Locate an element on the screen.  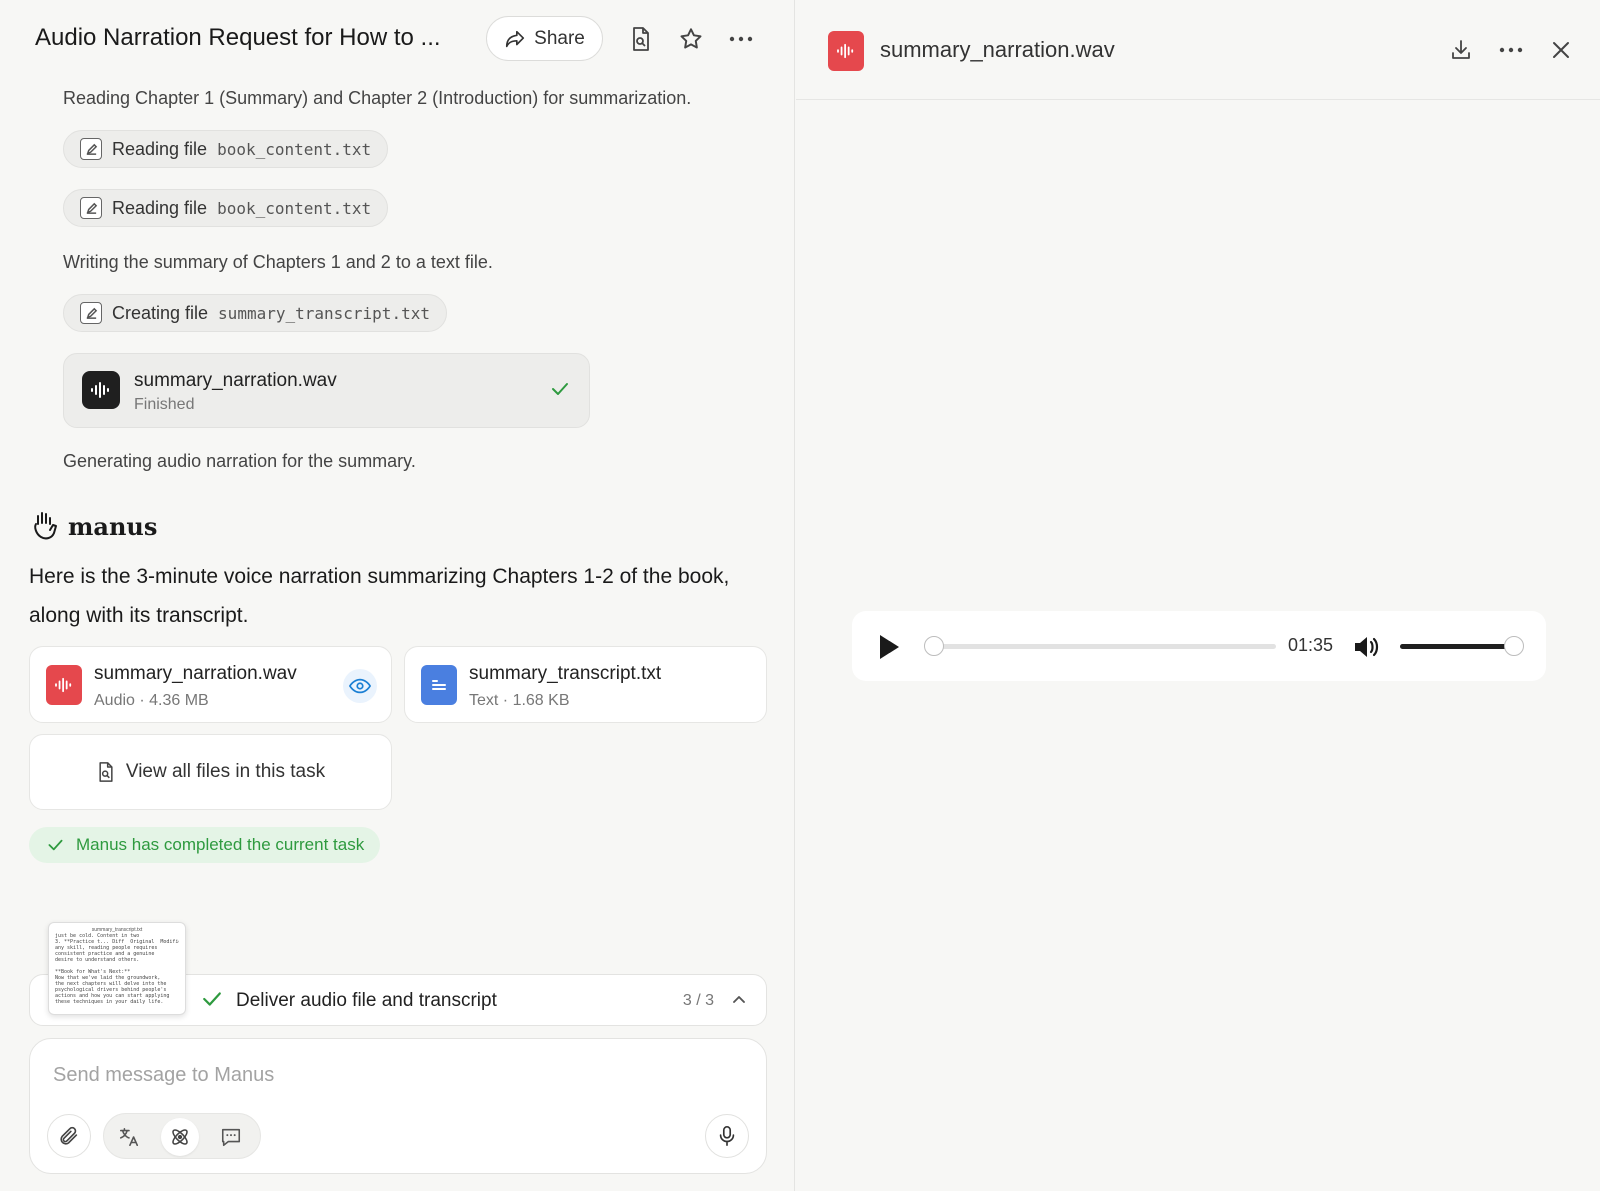
file-name: summary_transcript.txt is located at coordinates (565, 673).